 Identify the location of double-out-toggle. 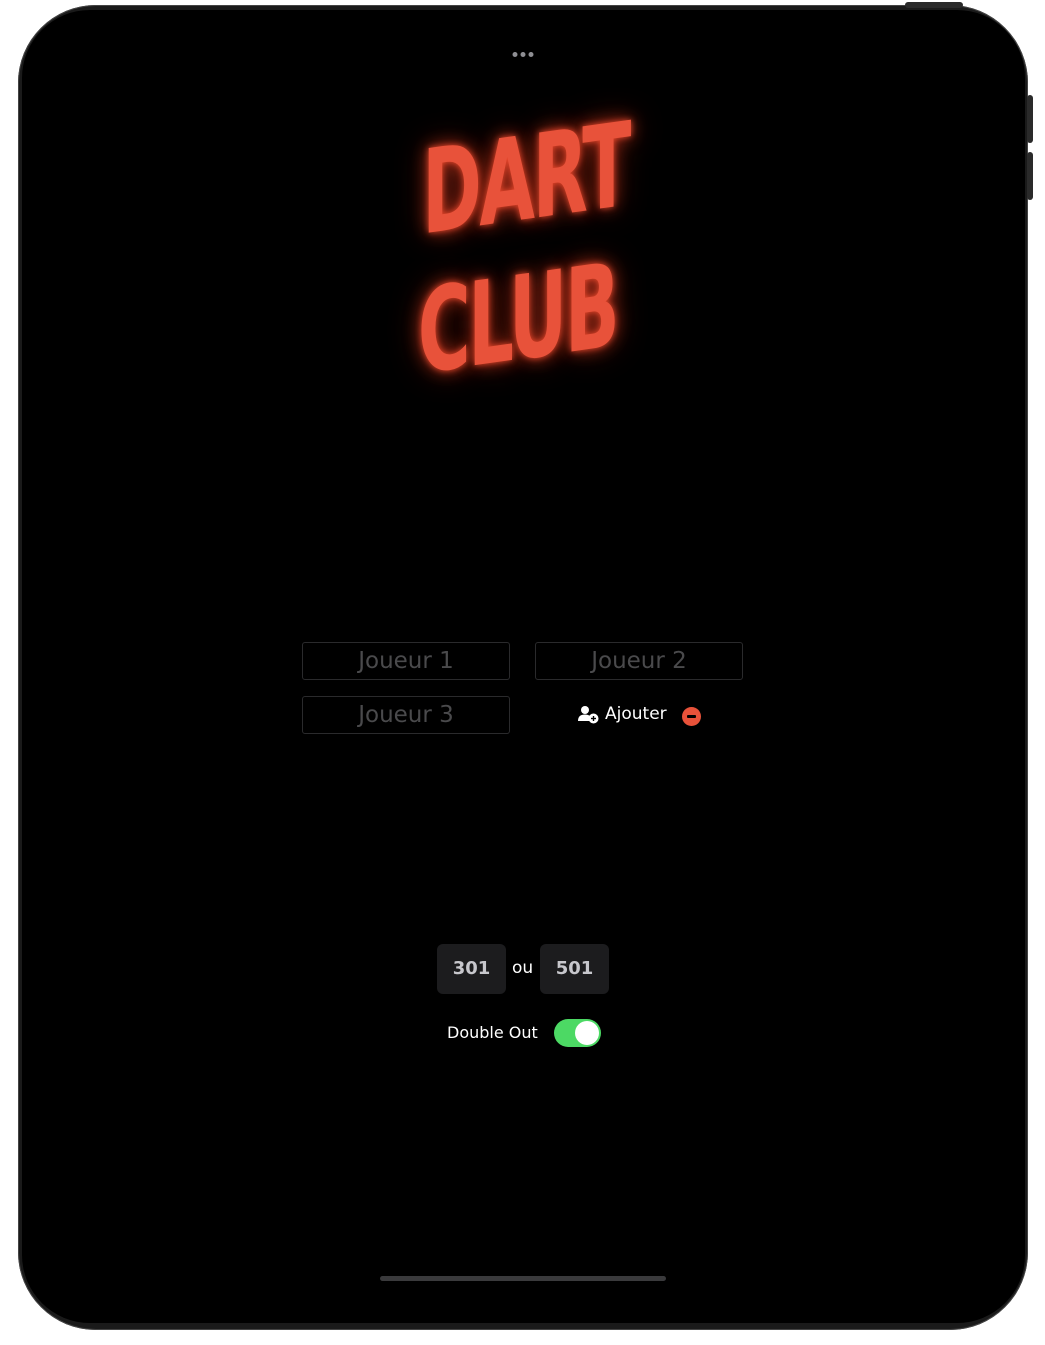
(577, 1033).